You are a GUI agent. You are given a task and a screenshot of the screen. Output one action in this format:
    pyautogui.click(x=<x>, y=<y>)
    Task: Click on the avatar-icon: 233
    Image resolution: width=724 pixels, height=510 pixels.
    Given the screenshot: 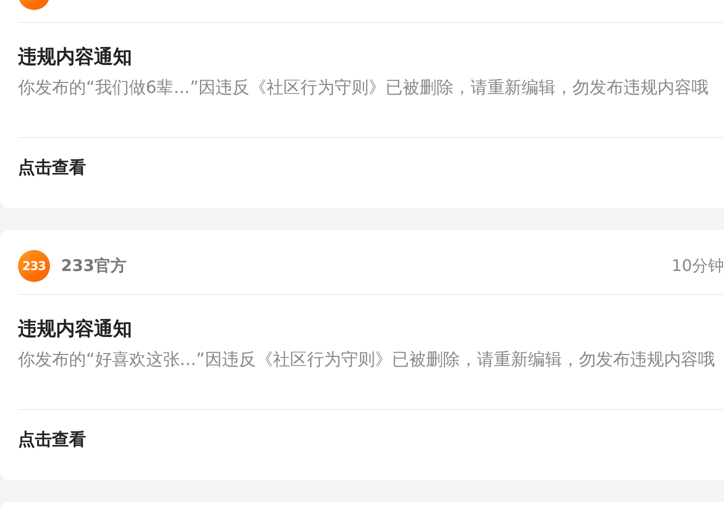 What is the action you would take?
    pyautogui.click(x=34, y=266)
    